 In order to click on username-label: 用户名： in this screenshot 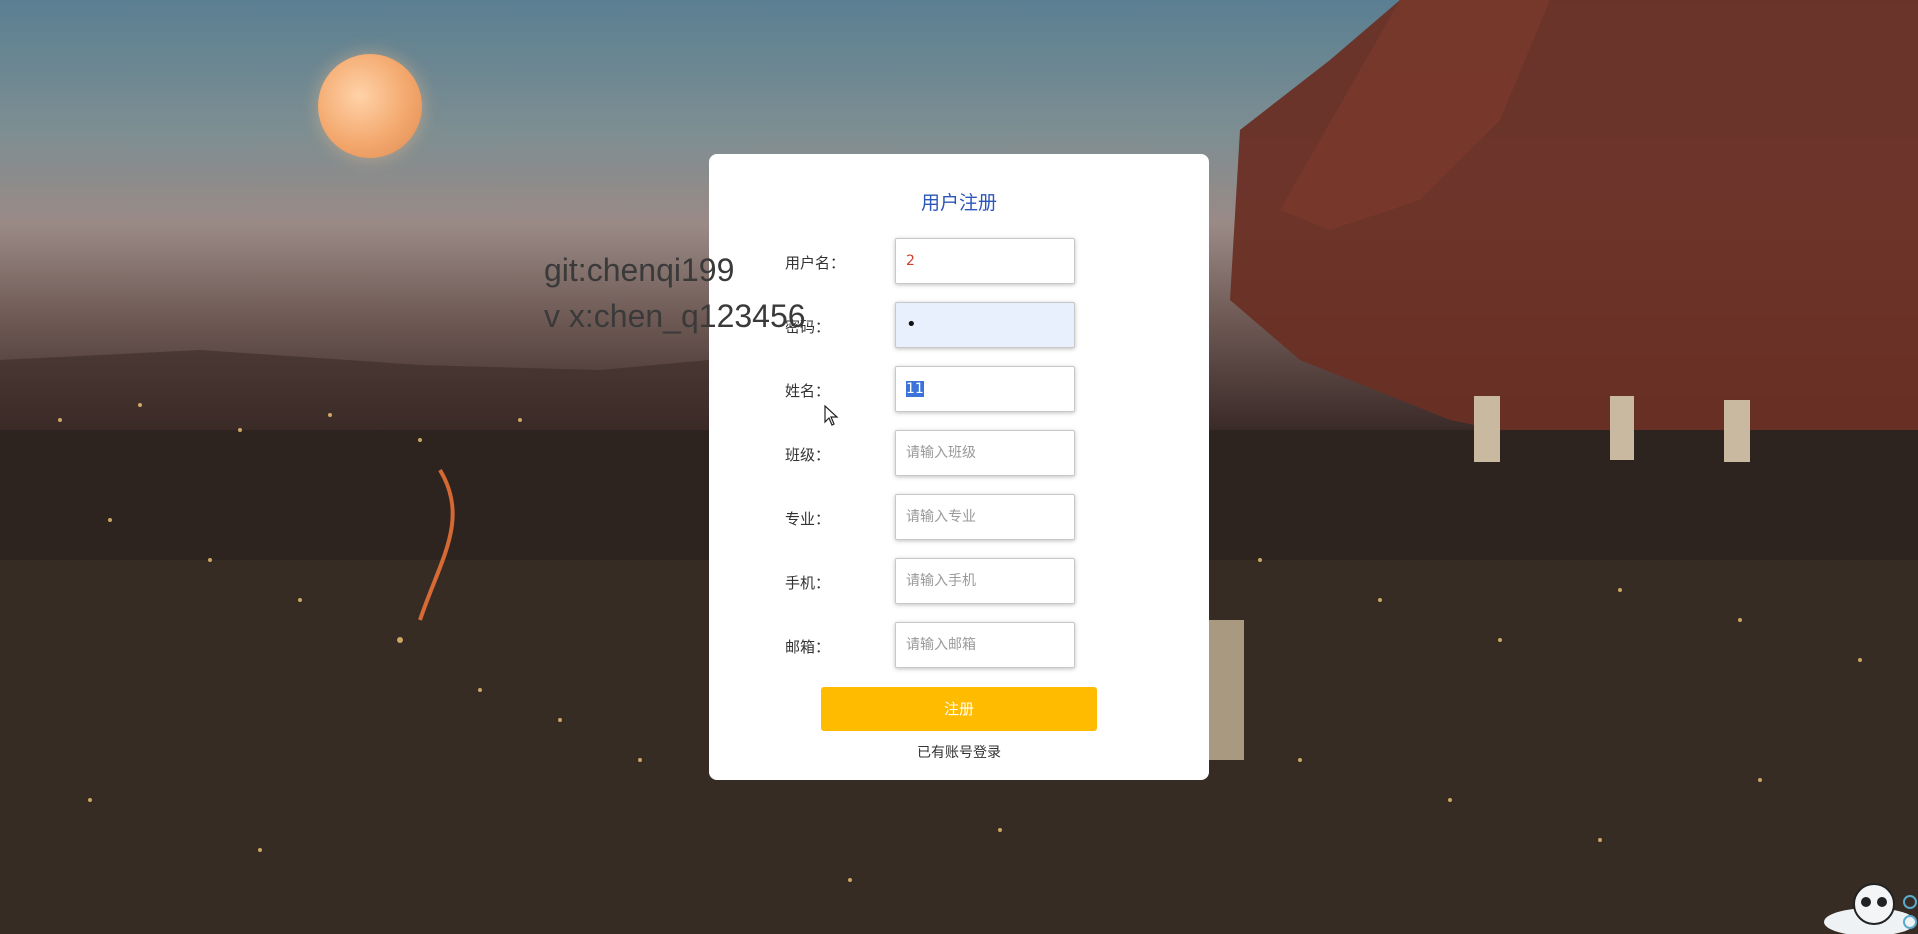, I will do `click(815, 263)`.